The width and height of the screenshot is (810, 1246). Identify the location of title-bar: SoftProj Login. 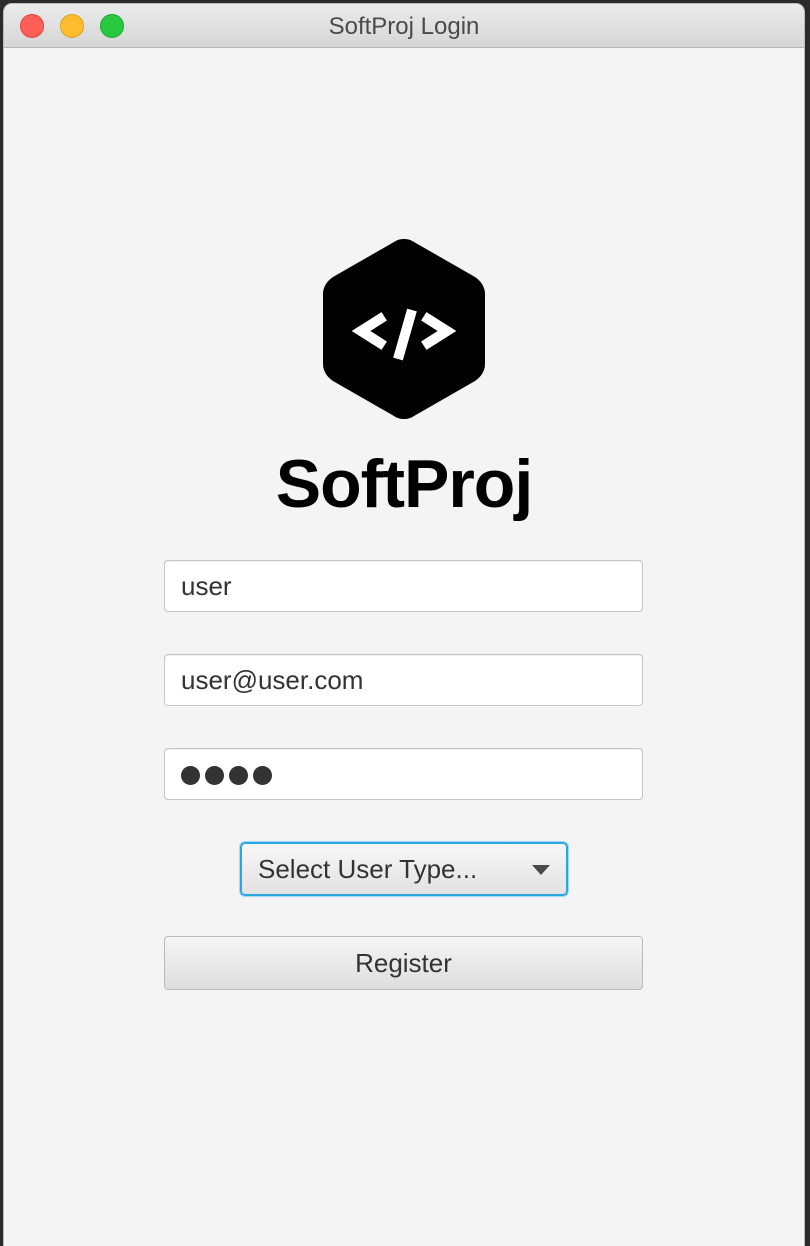
(404, 26).